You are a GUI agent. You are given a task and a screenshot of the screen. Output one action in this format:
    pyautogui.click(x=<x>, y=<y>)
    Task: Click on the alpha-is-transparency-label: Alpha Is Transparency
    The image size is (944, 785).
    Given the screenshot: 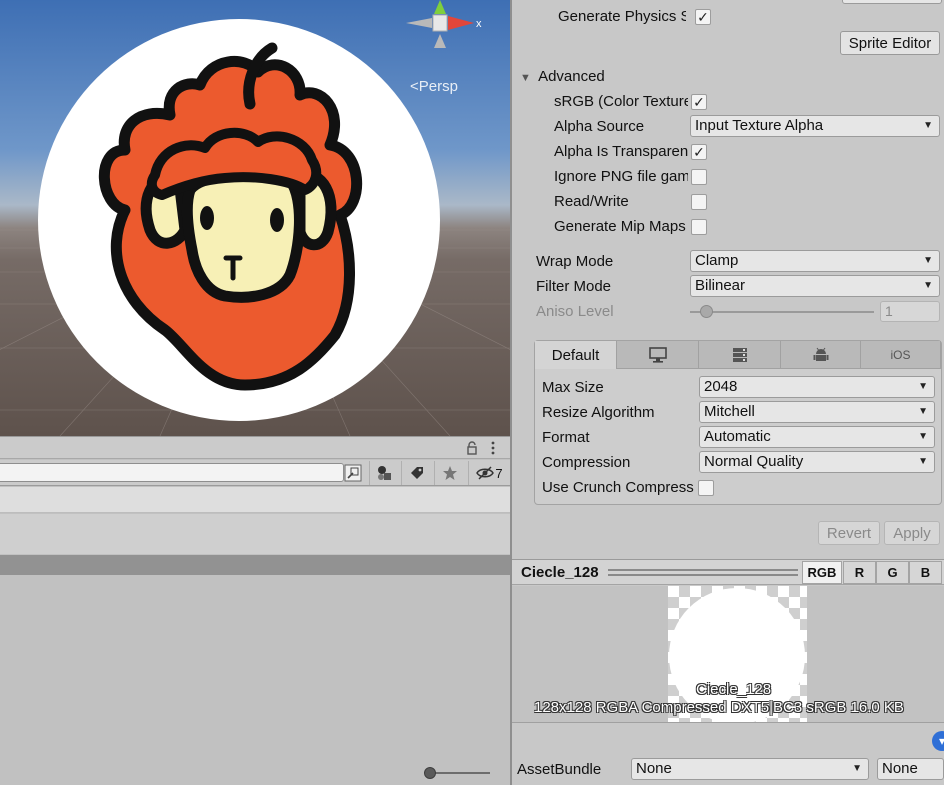 What is the action you would take?
    pyautogui.click(x=621, y=151)
    